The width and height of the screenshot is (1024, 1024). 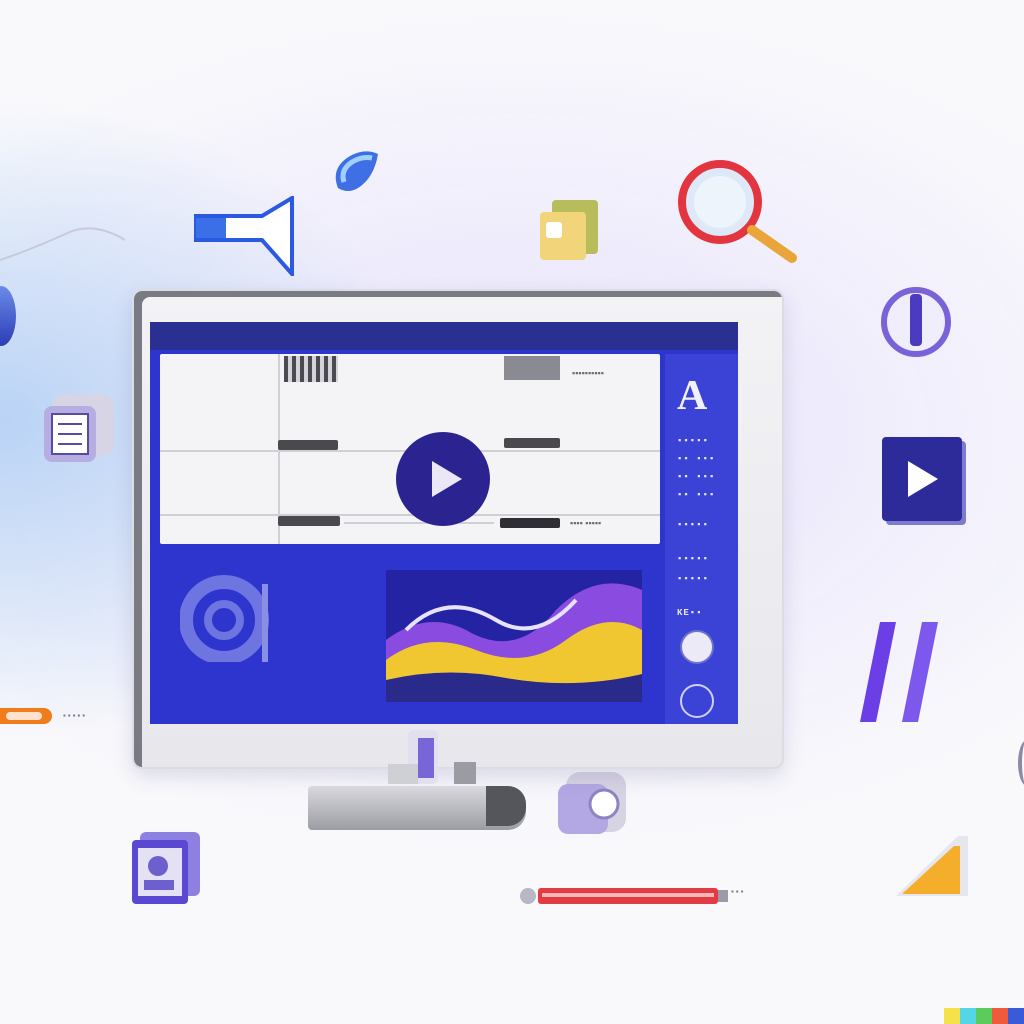 I want to click on play-button-icon, so click(x=922, y=479).